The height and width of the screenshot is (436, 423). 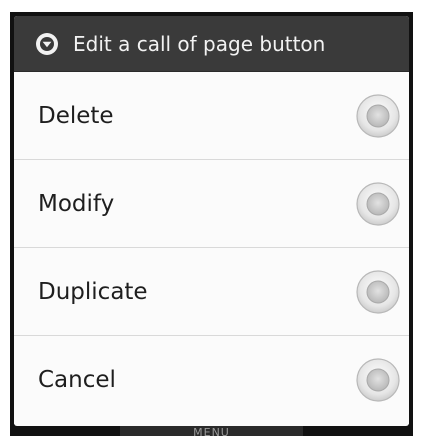 What do you see at coordinates (47, 44) in the screenshot?
I see `chevron-down-circle-icon` at bounding box center [47, 44].